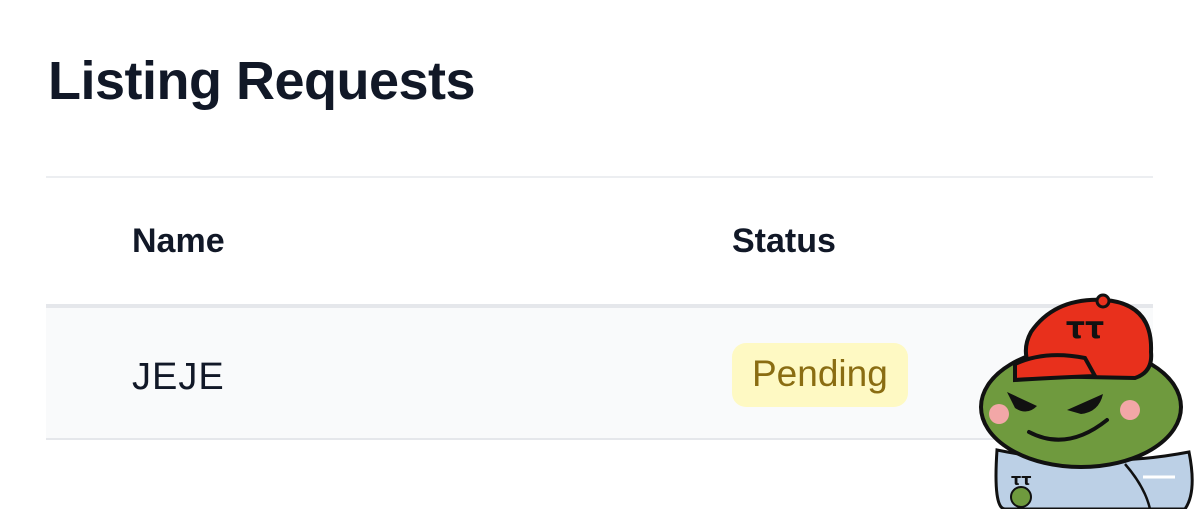 The height and width of the screenshot is (509, 1200). I want to click on left-cheek, so click(999, 414).